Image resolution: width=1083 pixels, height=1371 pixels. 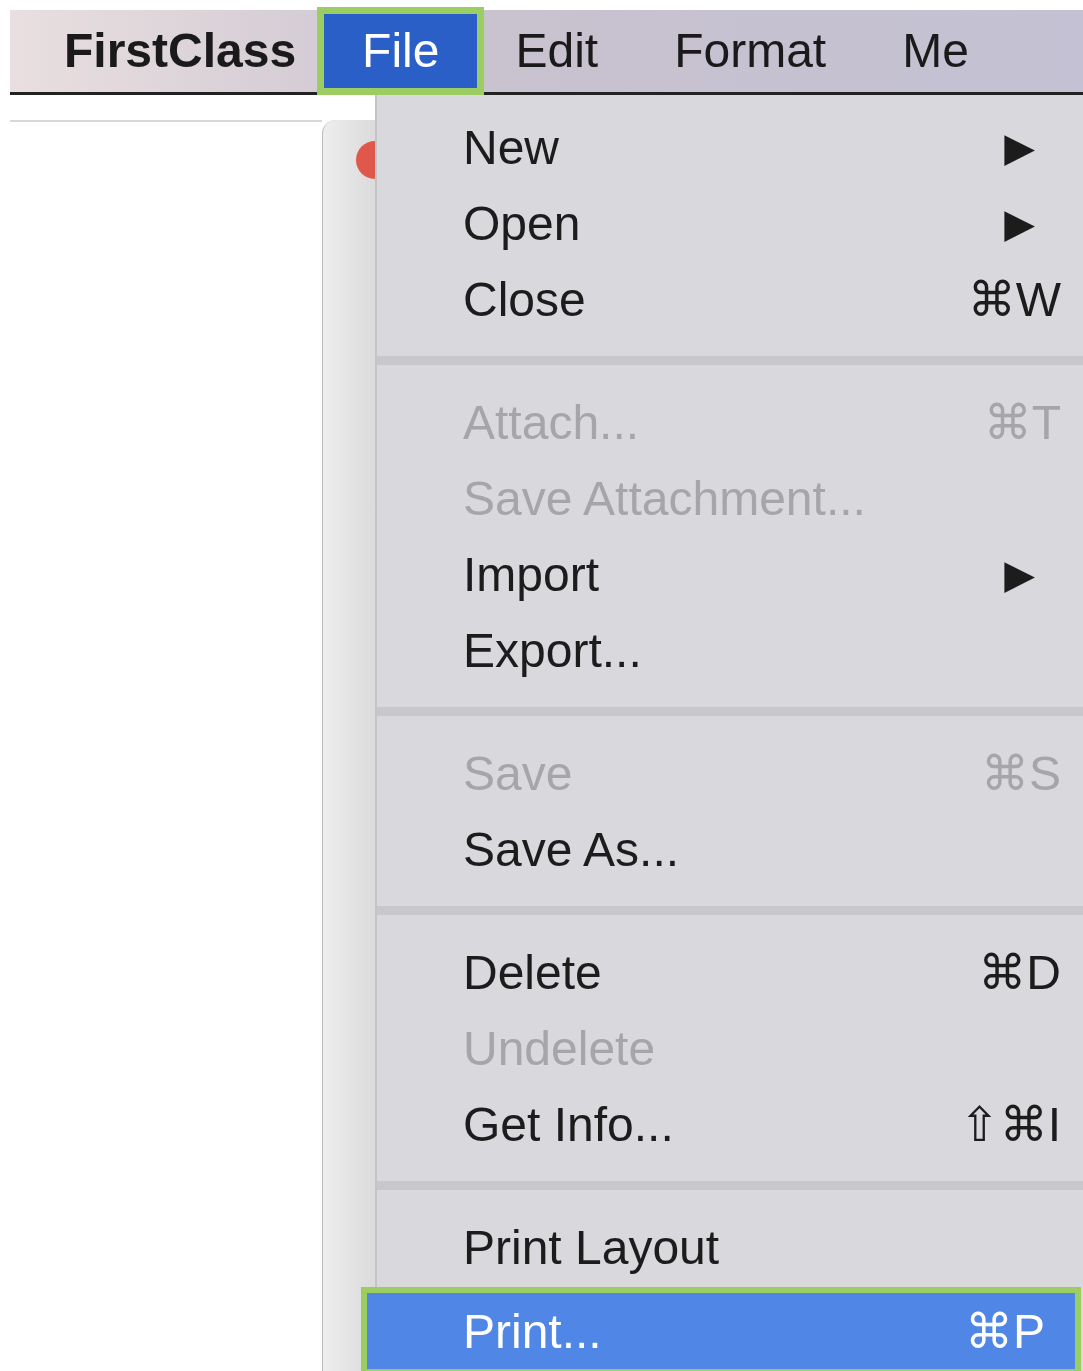 I want to click on menu-item: Close ⌘W, so click(x=730, y=299).